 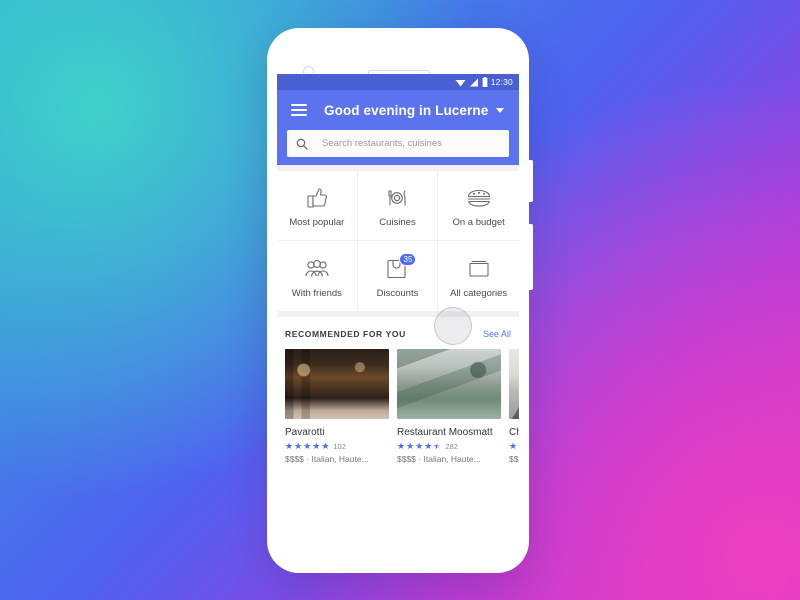 What do you see at coordinates (478, 222) in the screenshot?
I see `category-label: On a budget` at bounding box center [478, 222].